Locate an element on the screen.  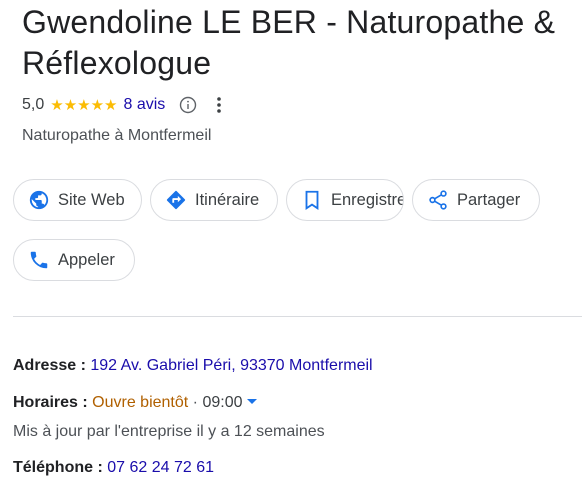
address-link: 192 Av. Gabriel Péri, 93370 Montfermeil is located at coordinates (231, 365).